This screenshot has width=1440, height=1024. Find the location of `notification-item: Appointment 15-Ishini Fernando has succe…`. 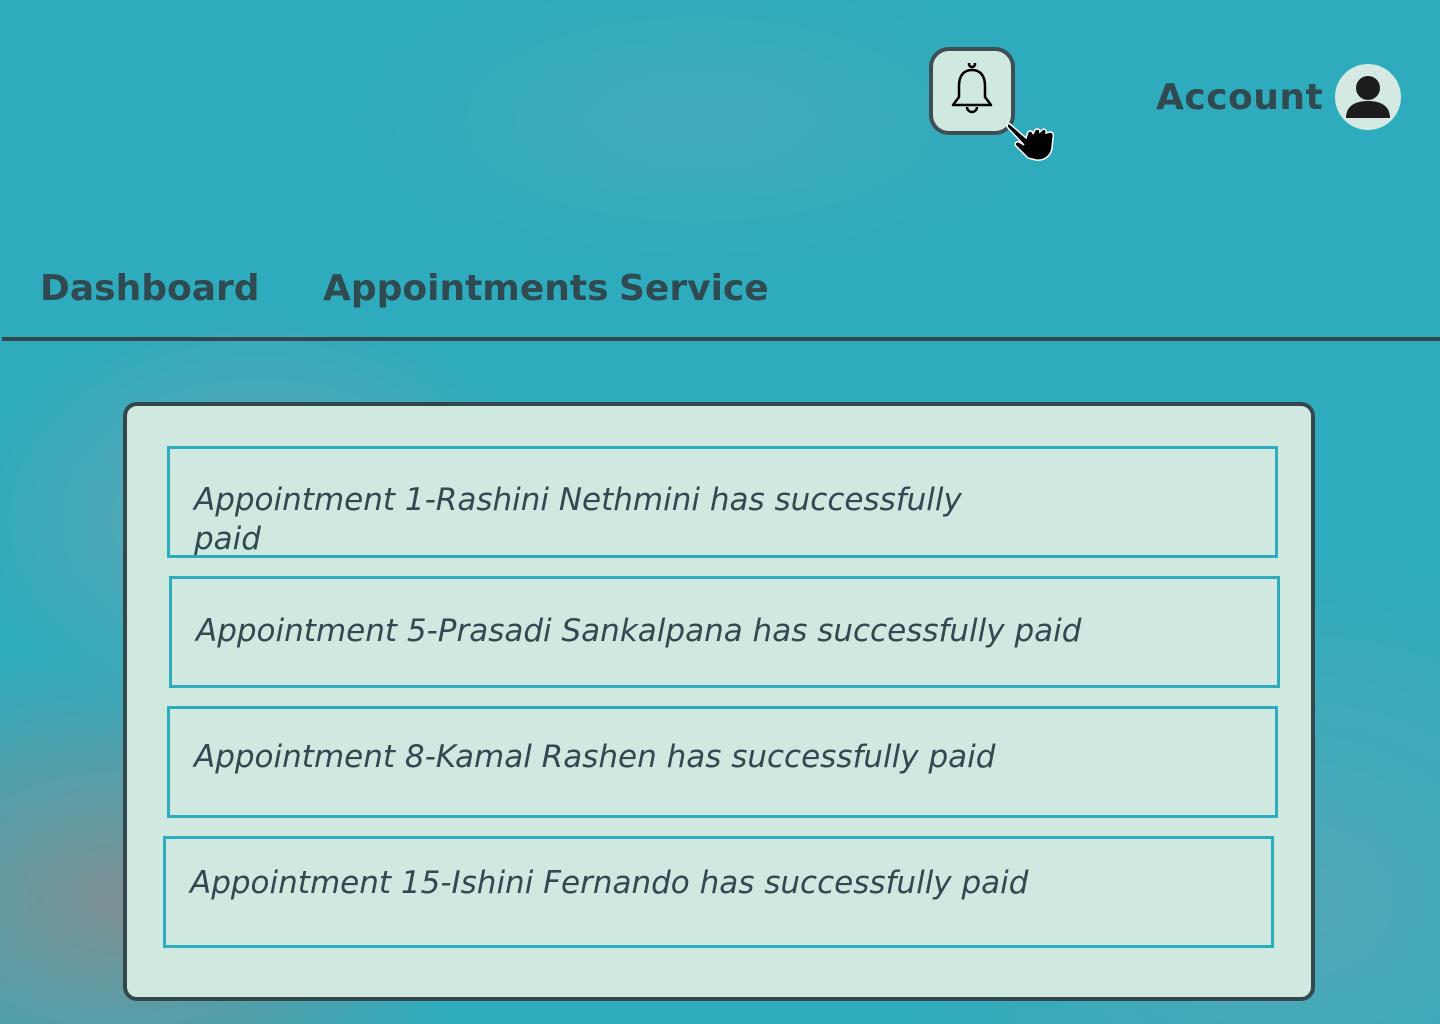

notification-item: Appointment 15-Ishini Fernando has succe… is located at coordinates (718, 892).